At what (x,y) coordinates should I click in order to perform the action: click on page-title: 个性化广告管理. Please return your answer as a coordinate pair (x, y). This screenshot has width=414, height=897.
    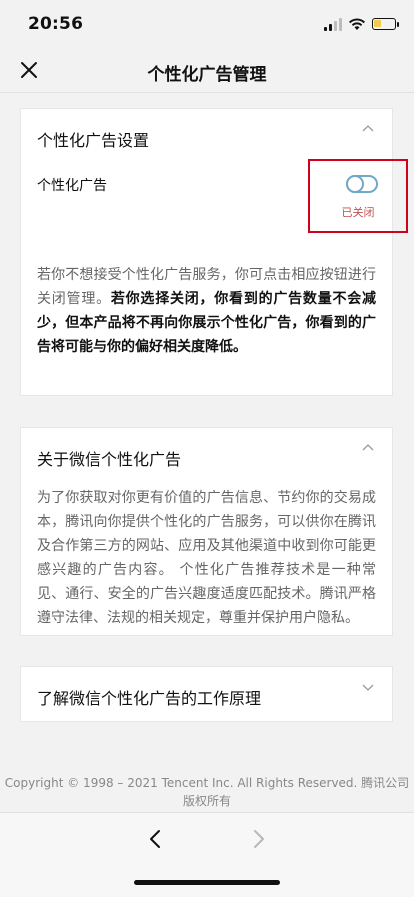
    Looking at the image, I should click on (207, 75).